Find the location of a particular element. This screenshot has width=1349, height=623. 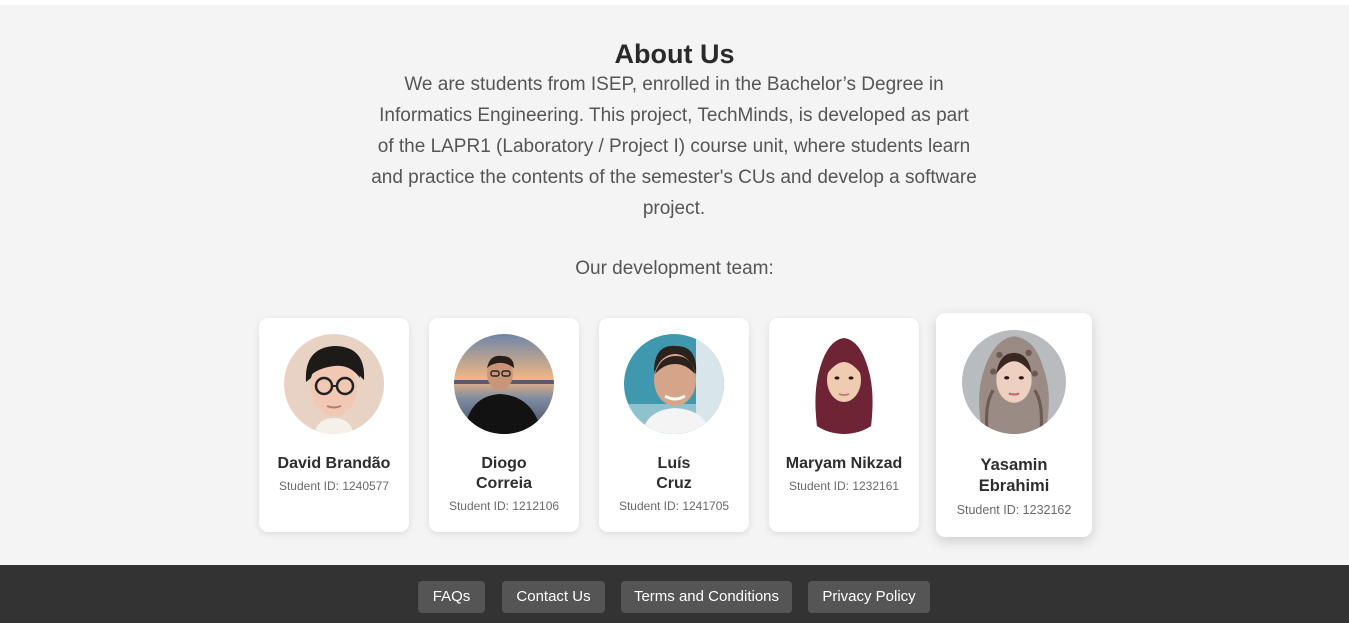

terms-and-conditions-link: Terms and Conditions is located at coordinates (706, 597).